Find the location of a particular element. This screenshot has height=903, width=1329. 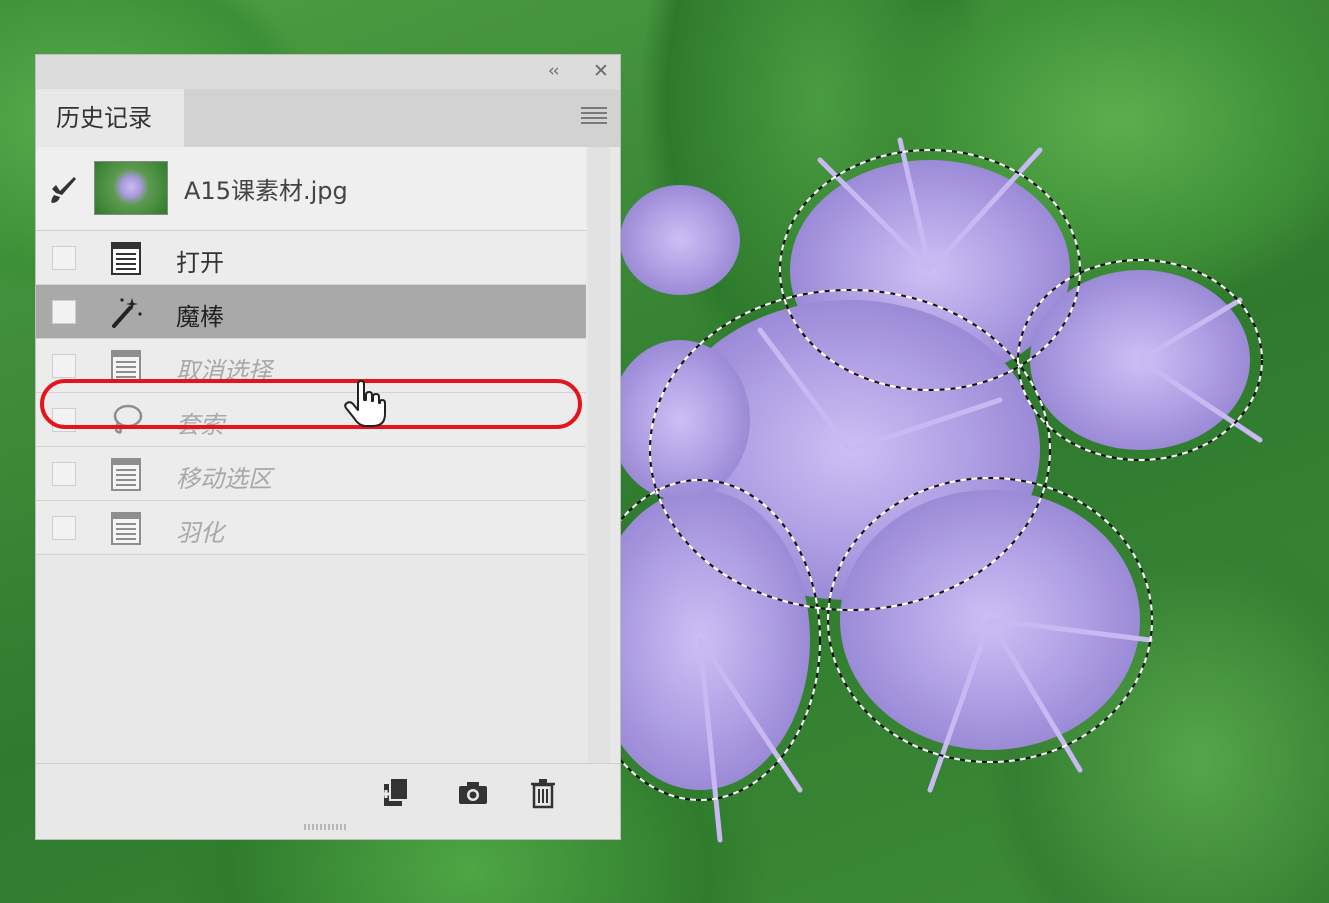

snapshot-row: A15课素材.jpg is located at coordinates (311, 189).